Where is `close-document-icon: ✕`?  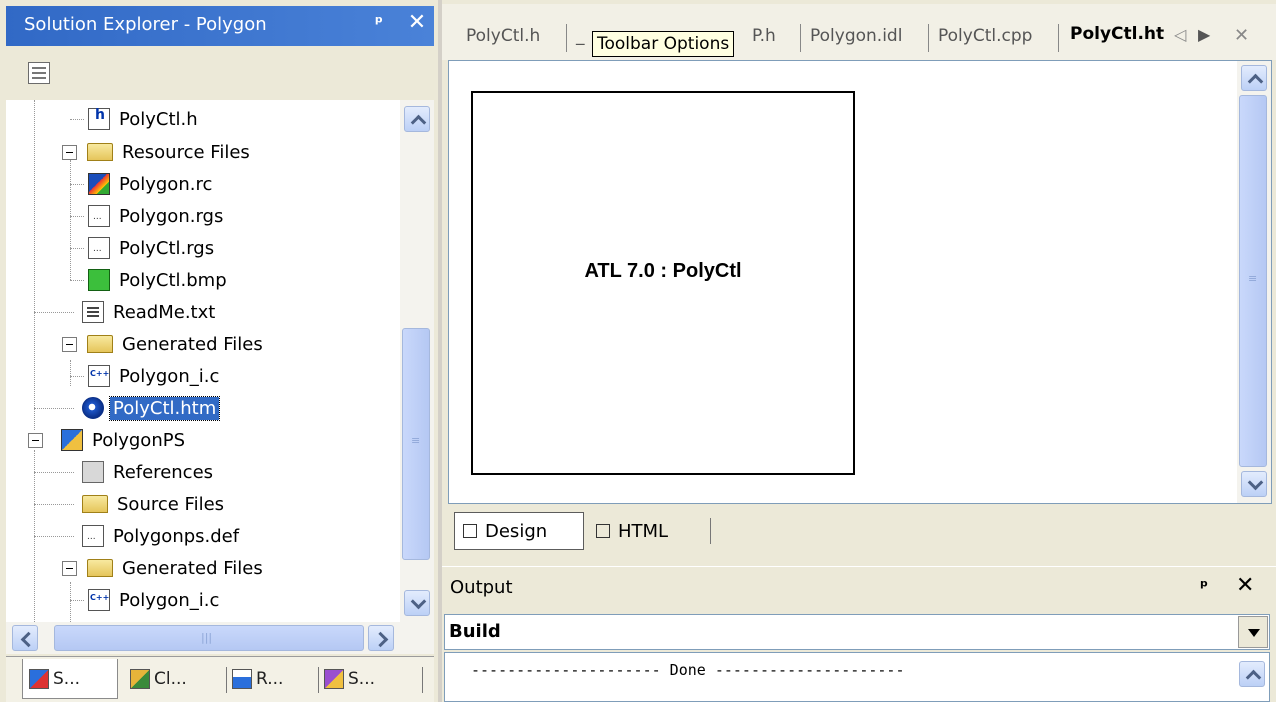
close-document-icon: ✕ is located at coordinates (1241, 35).